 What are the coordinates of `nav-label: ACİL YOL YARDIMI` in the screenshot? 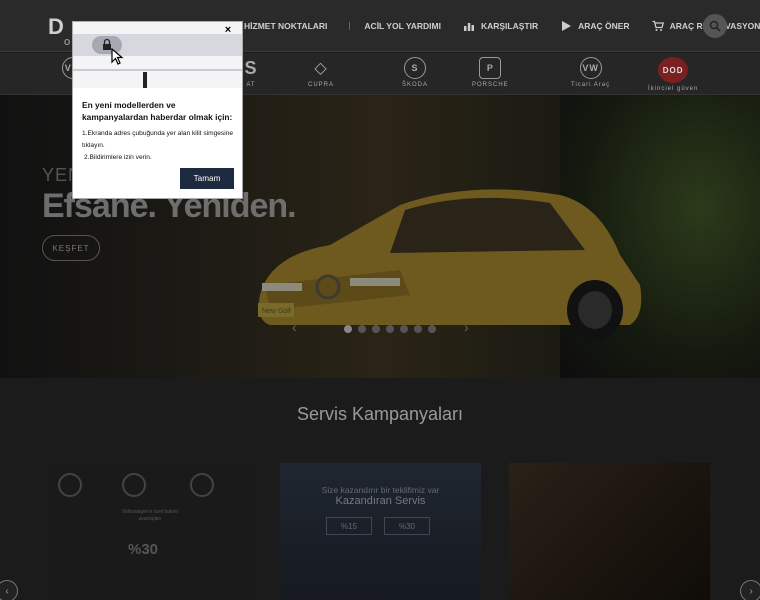 It's located at (402, 26).